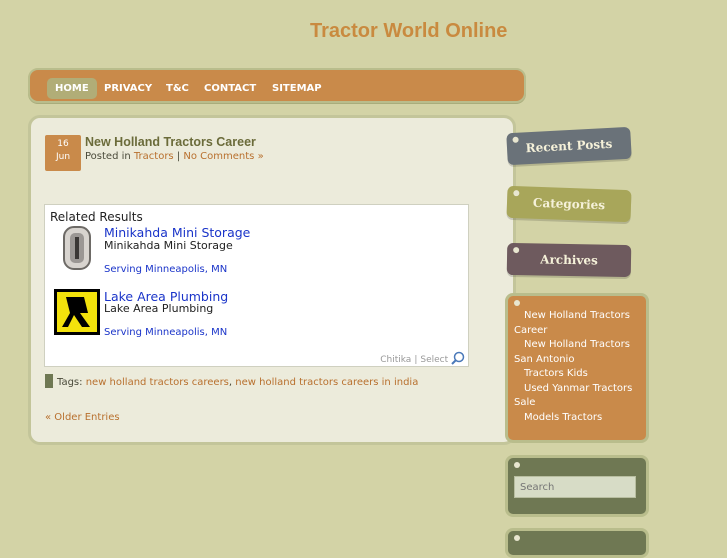  I want to click on post-title: New Holland Tractors Career, so click(170, 142).